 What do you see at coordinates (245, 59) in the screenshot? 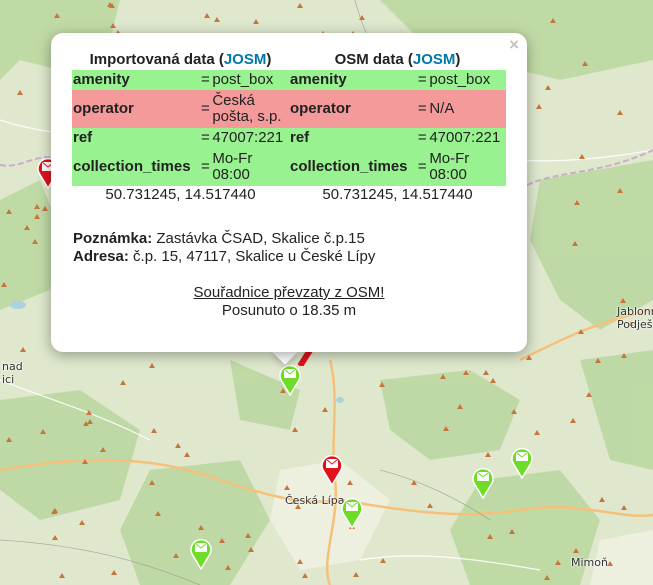
I see `josm-link-imported: JOSM` at bounding box center [245, 59].